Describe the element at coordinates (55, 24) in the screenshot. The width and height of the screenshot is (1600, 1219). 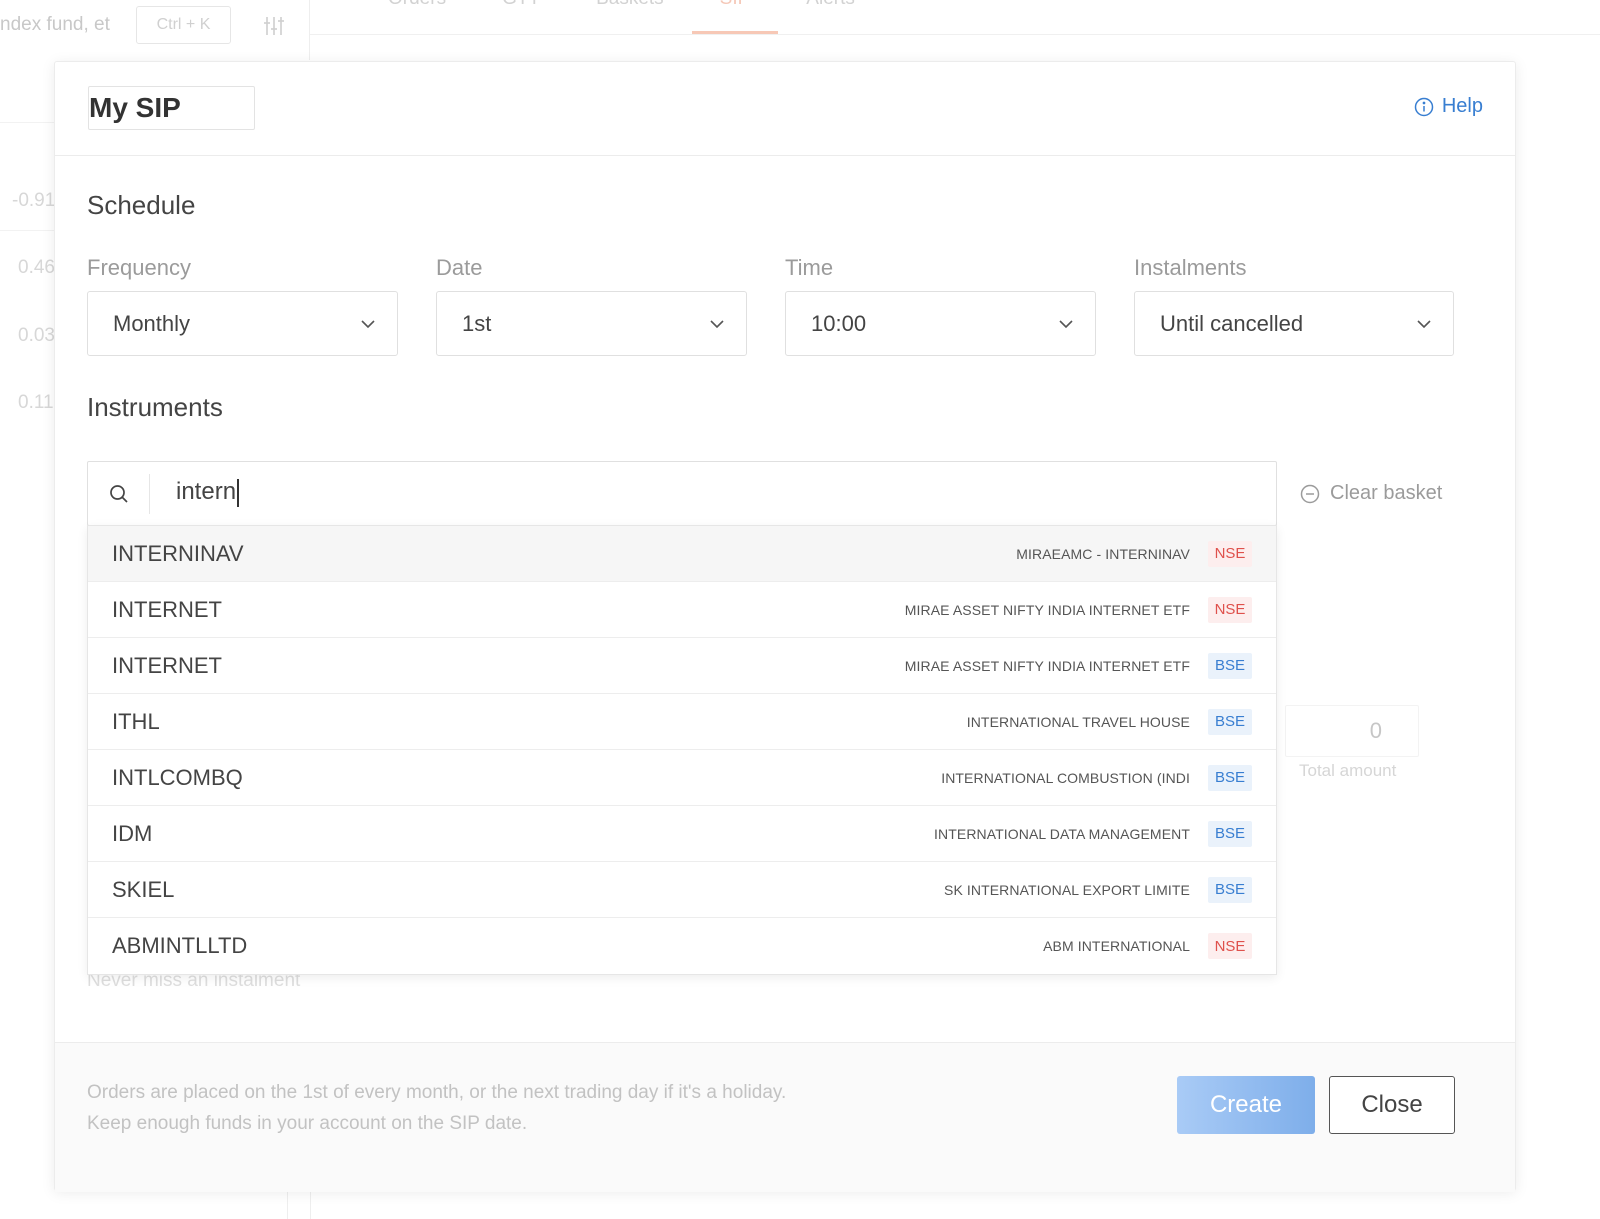
I see `background-search-placeholder: ndex fund, et` at that location.